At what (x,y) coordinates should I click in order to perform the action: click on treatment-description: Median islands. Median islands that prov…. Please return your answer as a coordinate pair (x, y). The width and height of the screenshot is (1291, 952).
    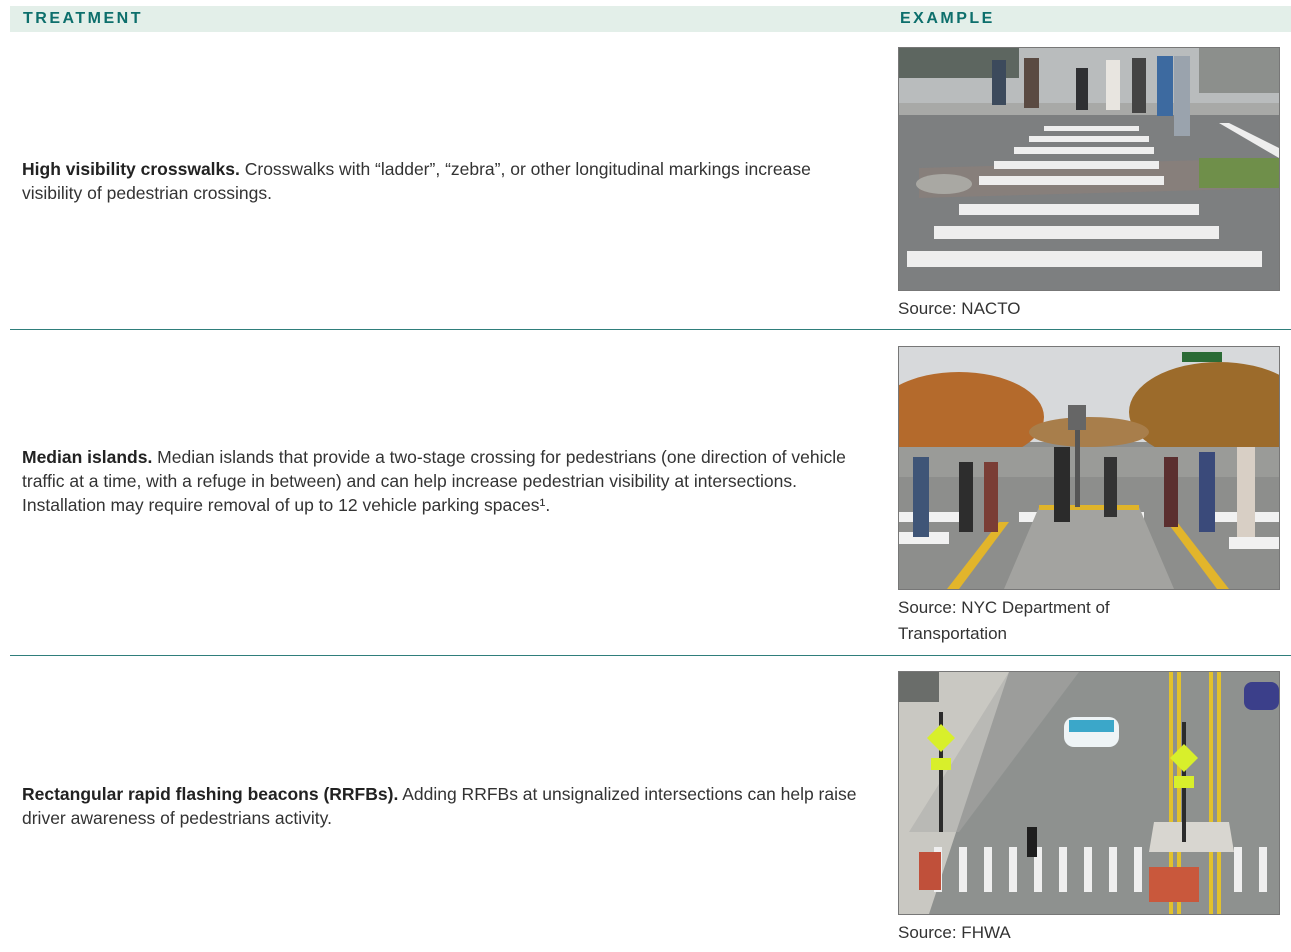
    Looking at the image, I should click on (447, 481).